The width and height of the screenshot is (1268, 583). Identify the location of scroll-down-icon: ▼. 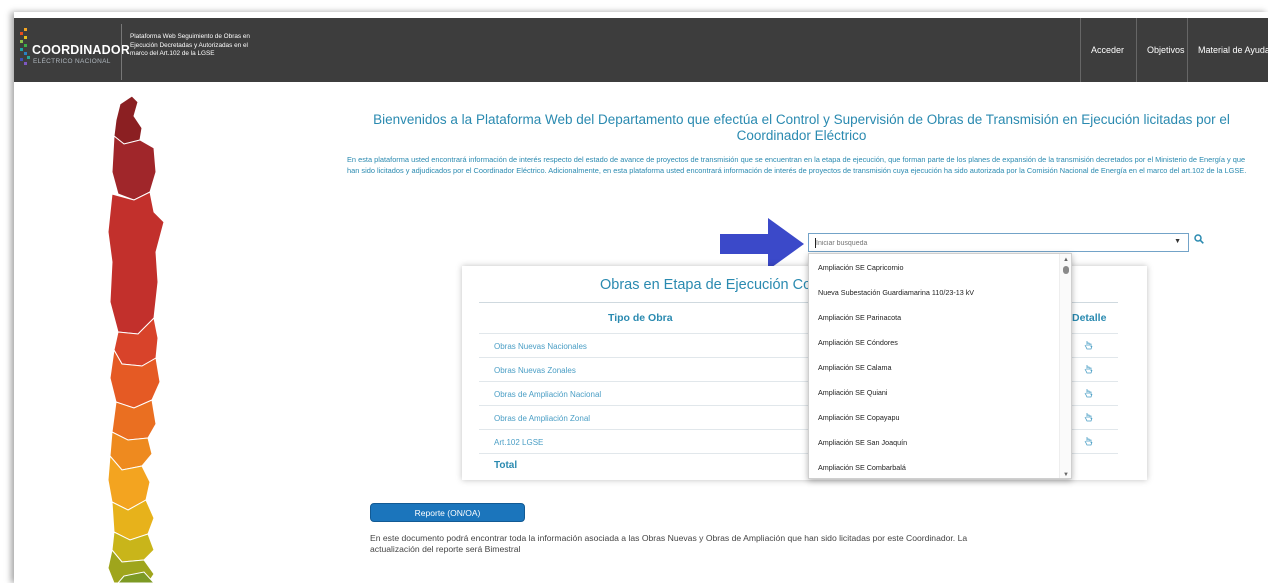
(1066, 475).